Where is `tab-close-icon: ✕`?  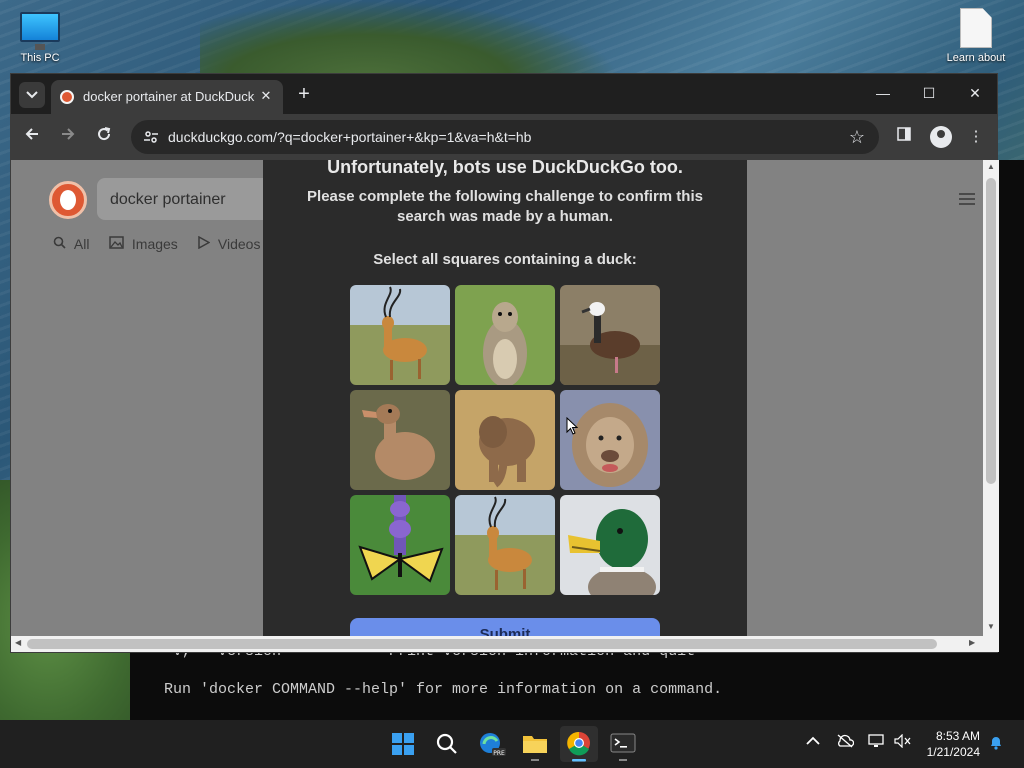
tab-close-icon: ✕ is located at coordinates (266, 96).